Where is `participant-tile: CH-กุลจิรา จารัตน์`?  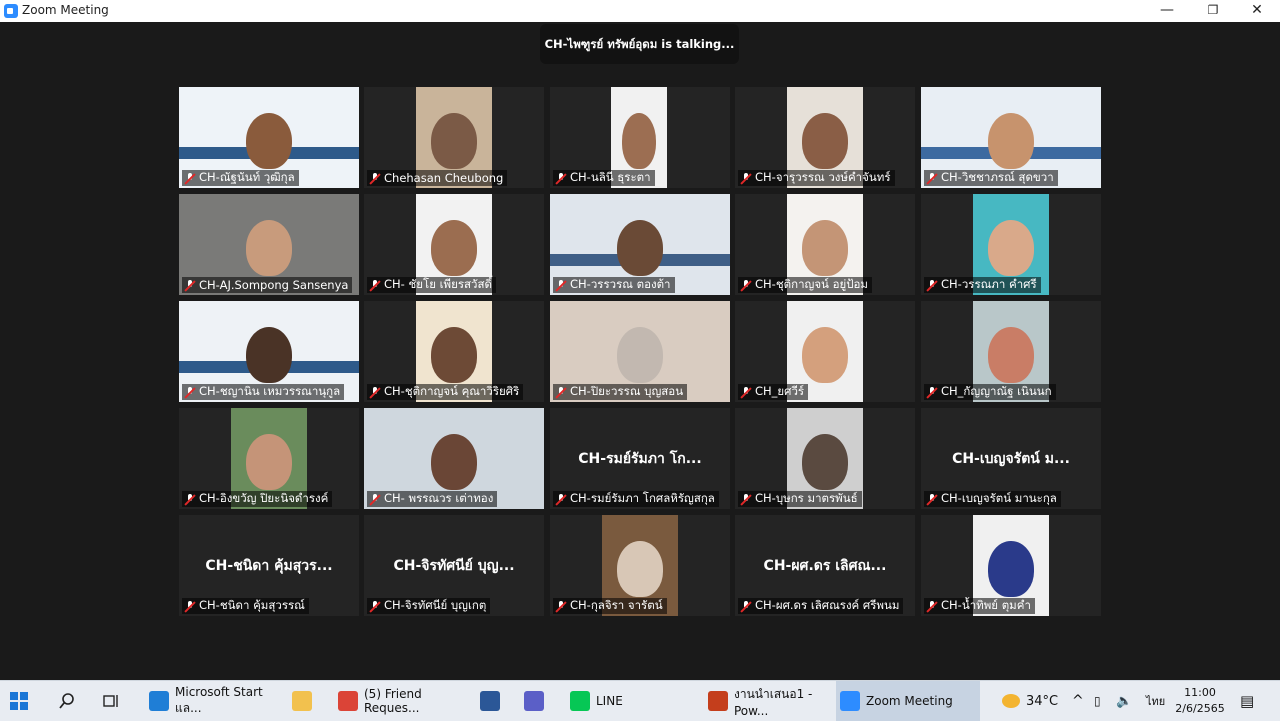
participant-tile: CH-กุลจิรา จารัตน์ is located at coordinates (640, 565).